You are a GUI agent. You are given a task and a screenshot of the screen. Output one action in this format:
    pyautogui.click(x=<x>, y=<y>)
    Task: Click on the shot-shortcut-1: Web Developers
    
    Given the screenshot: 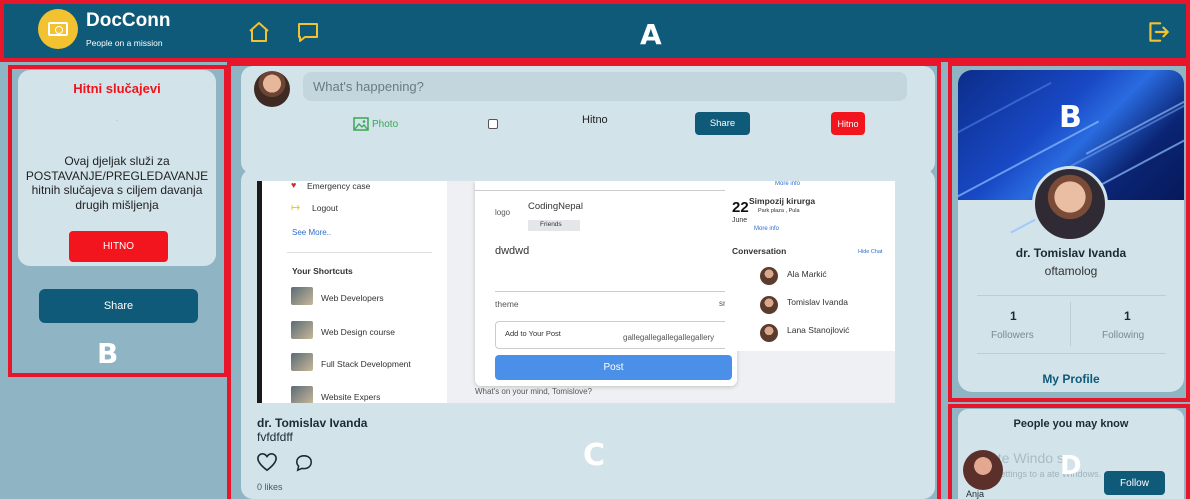 What is the action you would take?
    pyautogui.click(x=352, y=298)
    